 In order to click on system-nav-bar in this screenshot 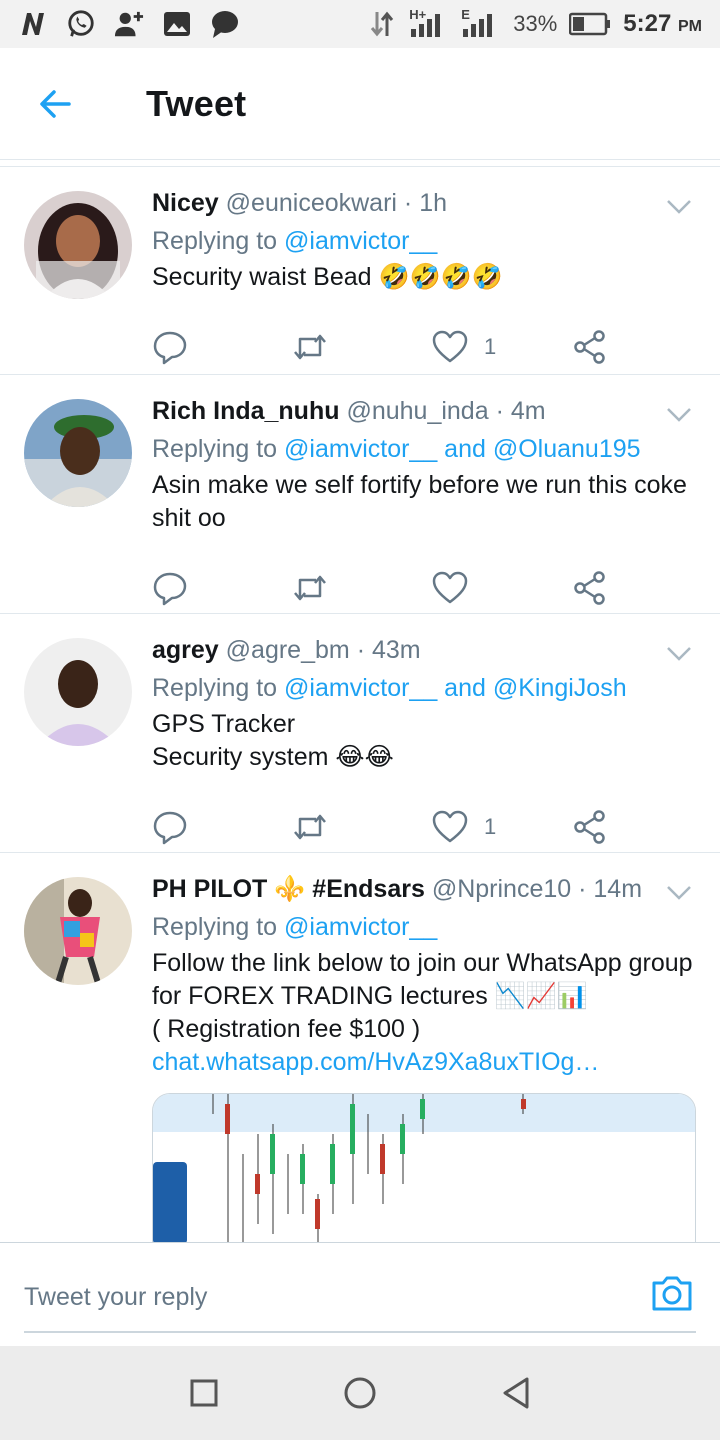, I will do `click(360, 1393)`.